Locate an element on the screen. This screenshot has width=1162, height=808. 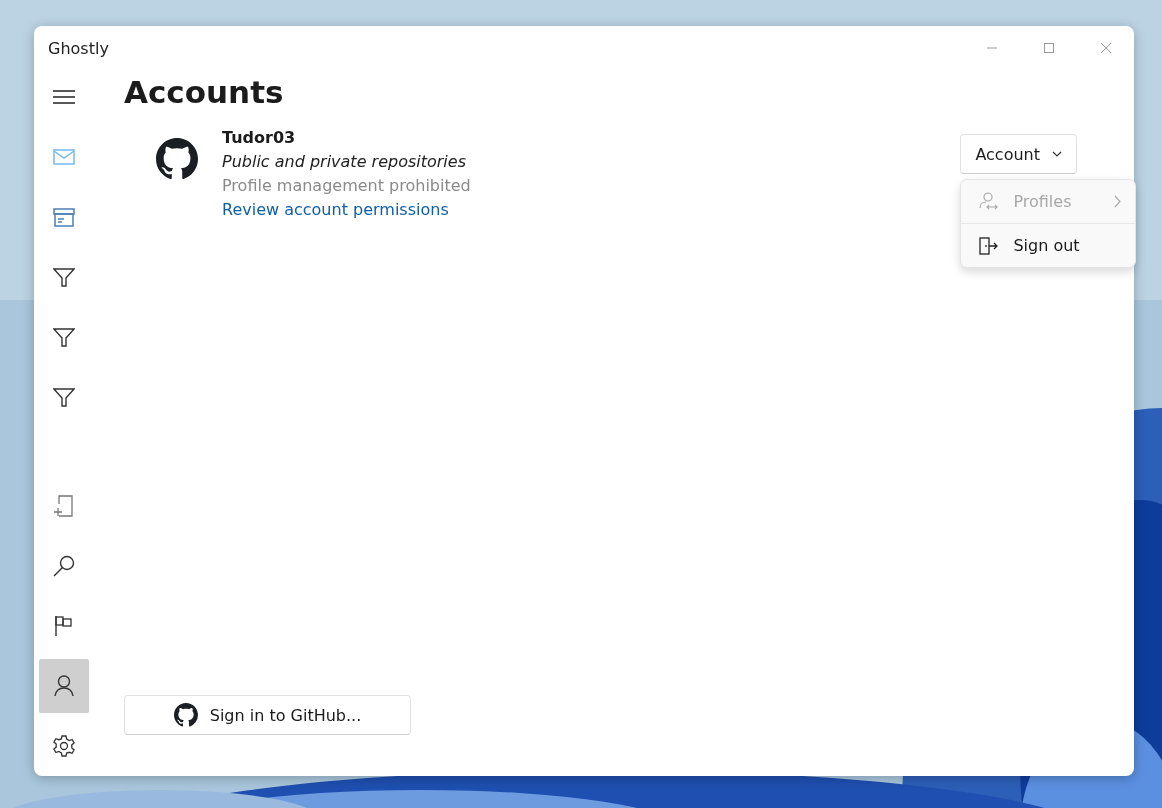
window-title: Ghostly is located at coordinates (78, 48).